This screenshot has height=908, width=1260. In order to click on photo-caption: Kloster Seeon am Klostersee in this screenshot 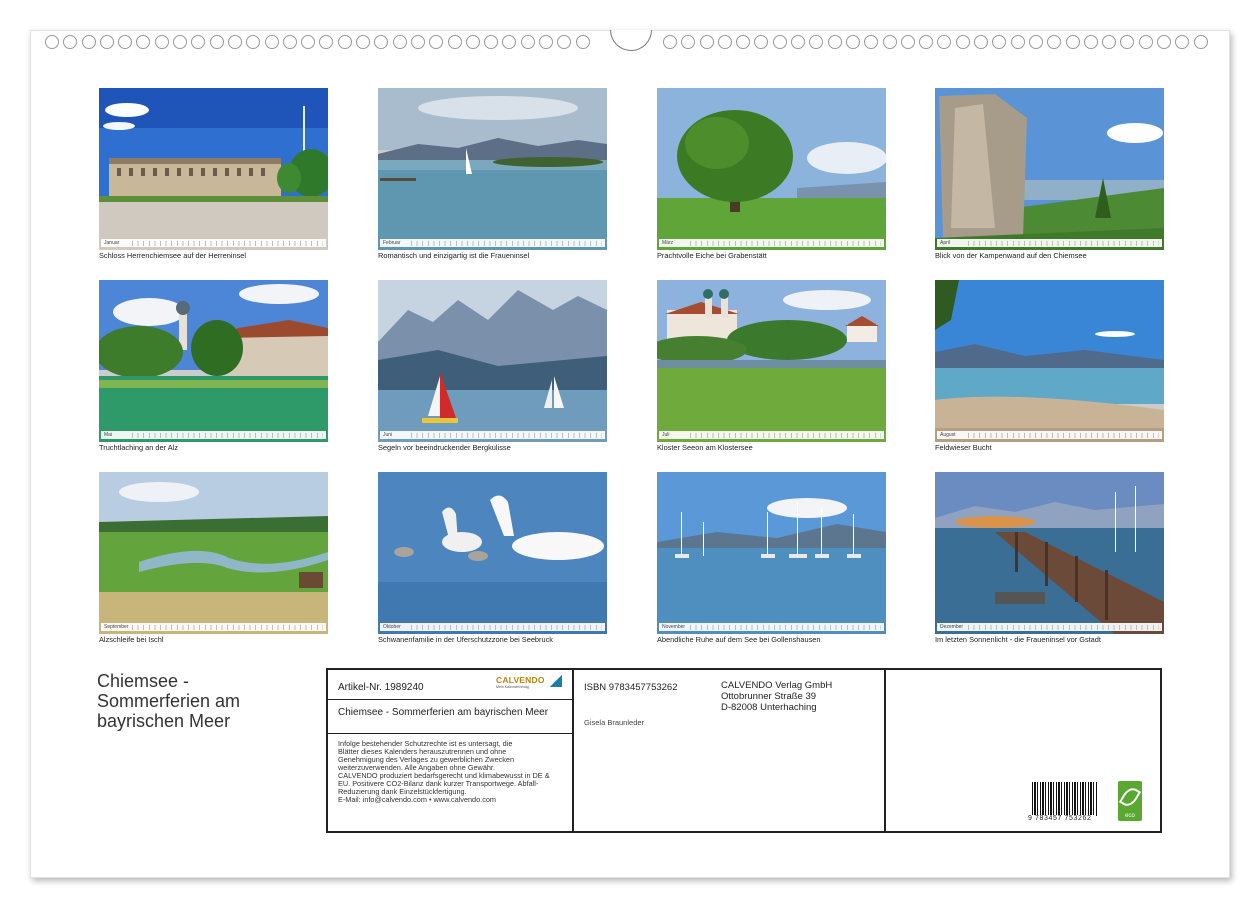, I will do `click(705, 447)`.